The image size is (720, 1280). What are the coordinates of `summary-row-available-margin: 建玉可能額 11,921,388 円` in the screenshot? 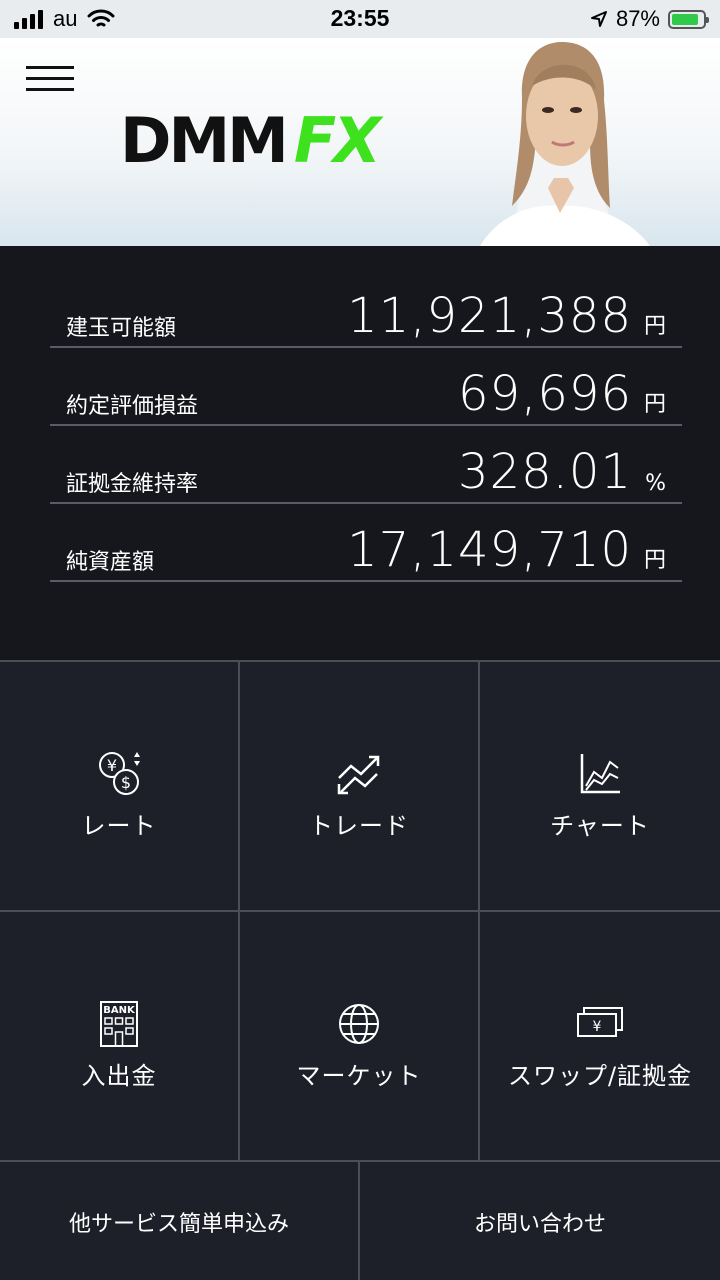 It's located at (366, 309).